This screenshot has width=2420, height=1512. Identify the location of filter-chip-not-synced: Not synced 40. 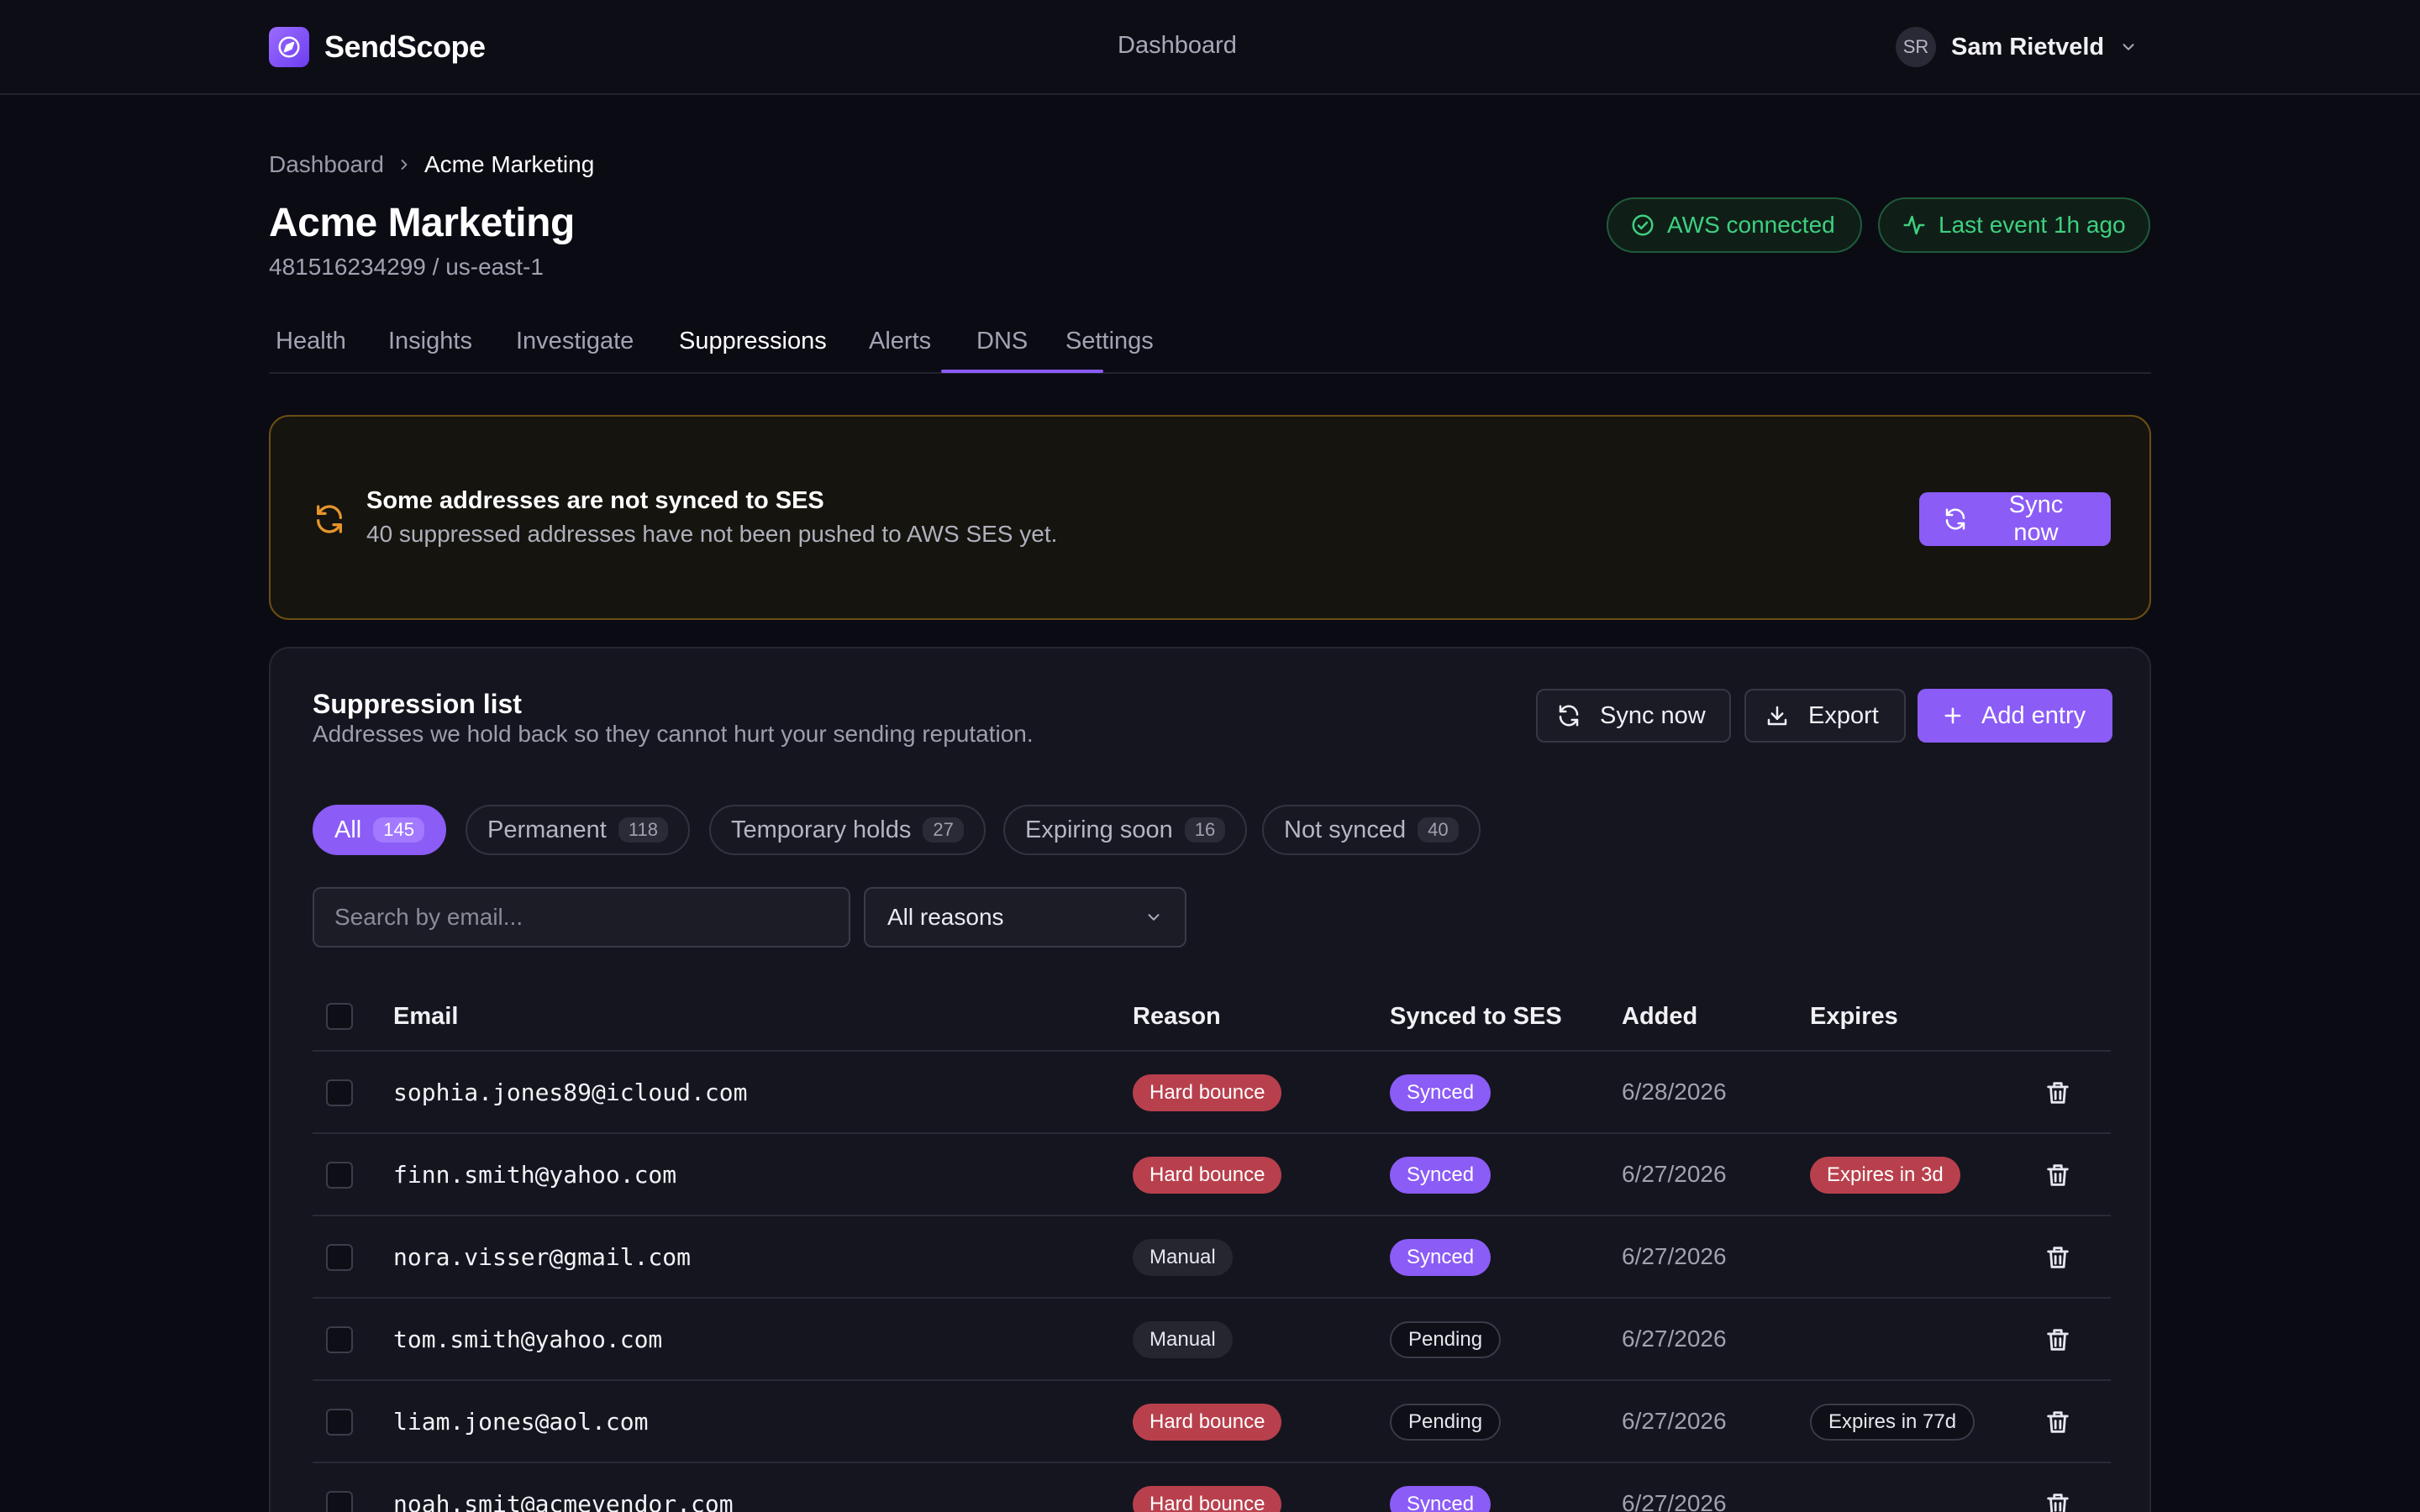
(1372, 830).